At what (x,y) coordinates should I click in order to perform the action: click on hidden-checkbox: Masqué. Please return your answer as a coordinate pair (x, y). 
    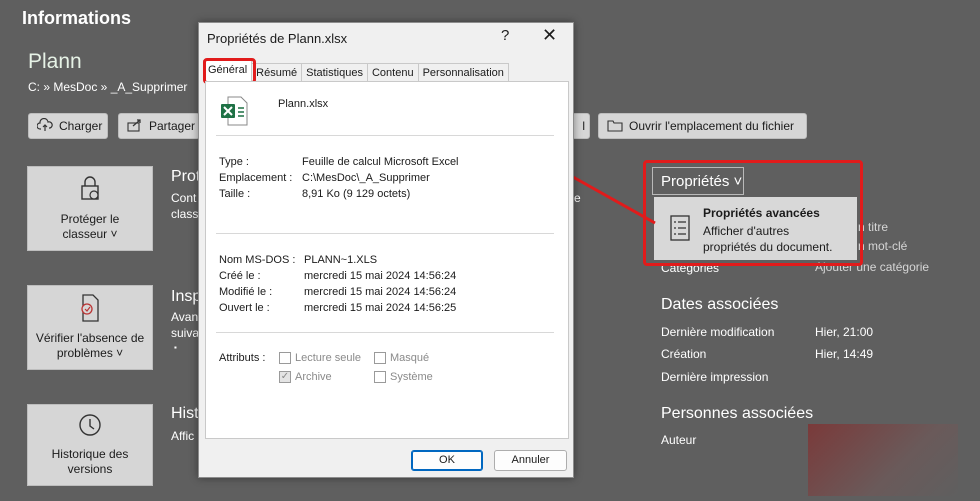
    Looking at the image, I should click on (401, 358).